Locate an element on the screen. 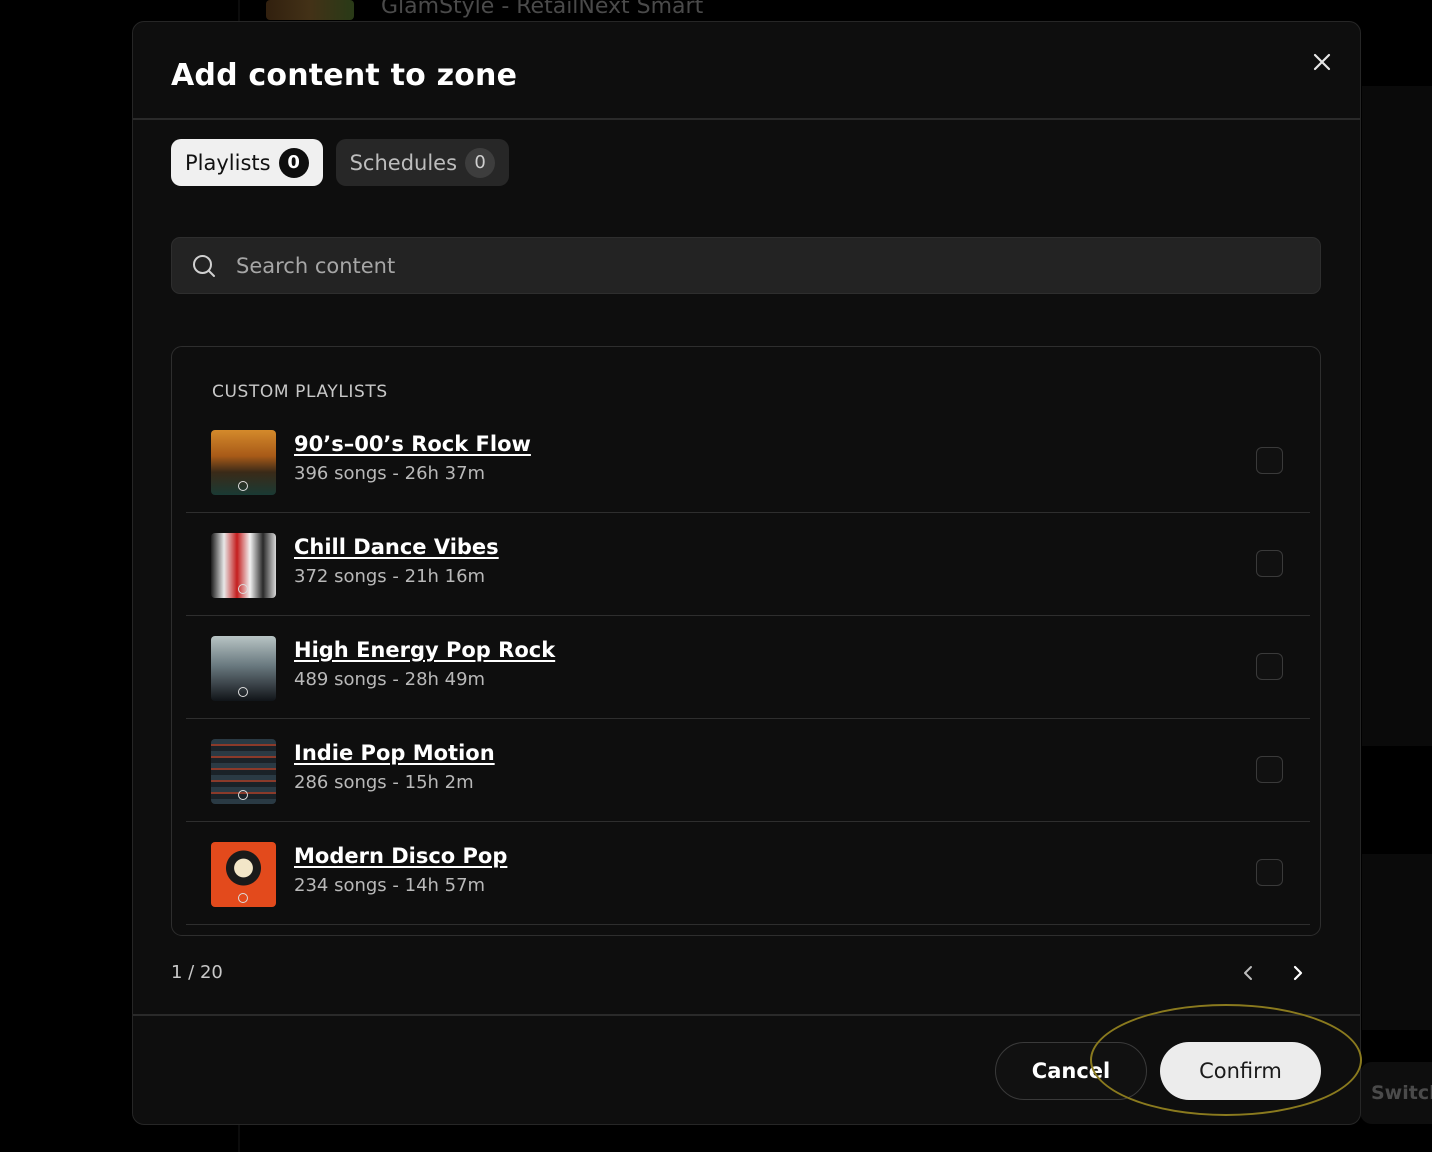  search-icon is located at coordinates (204, 266).